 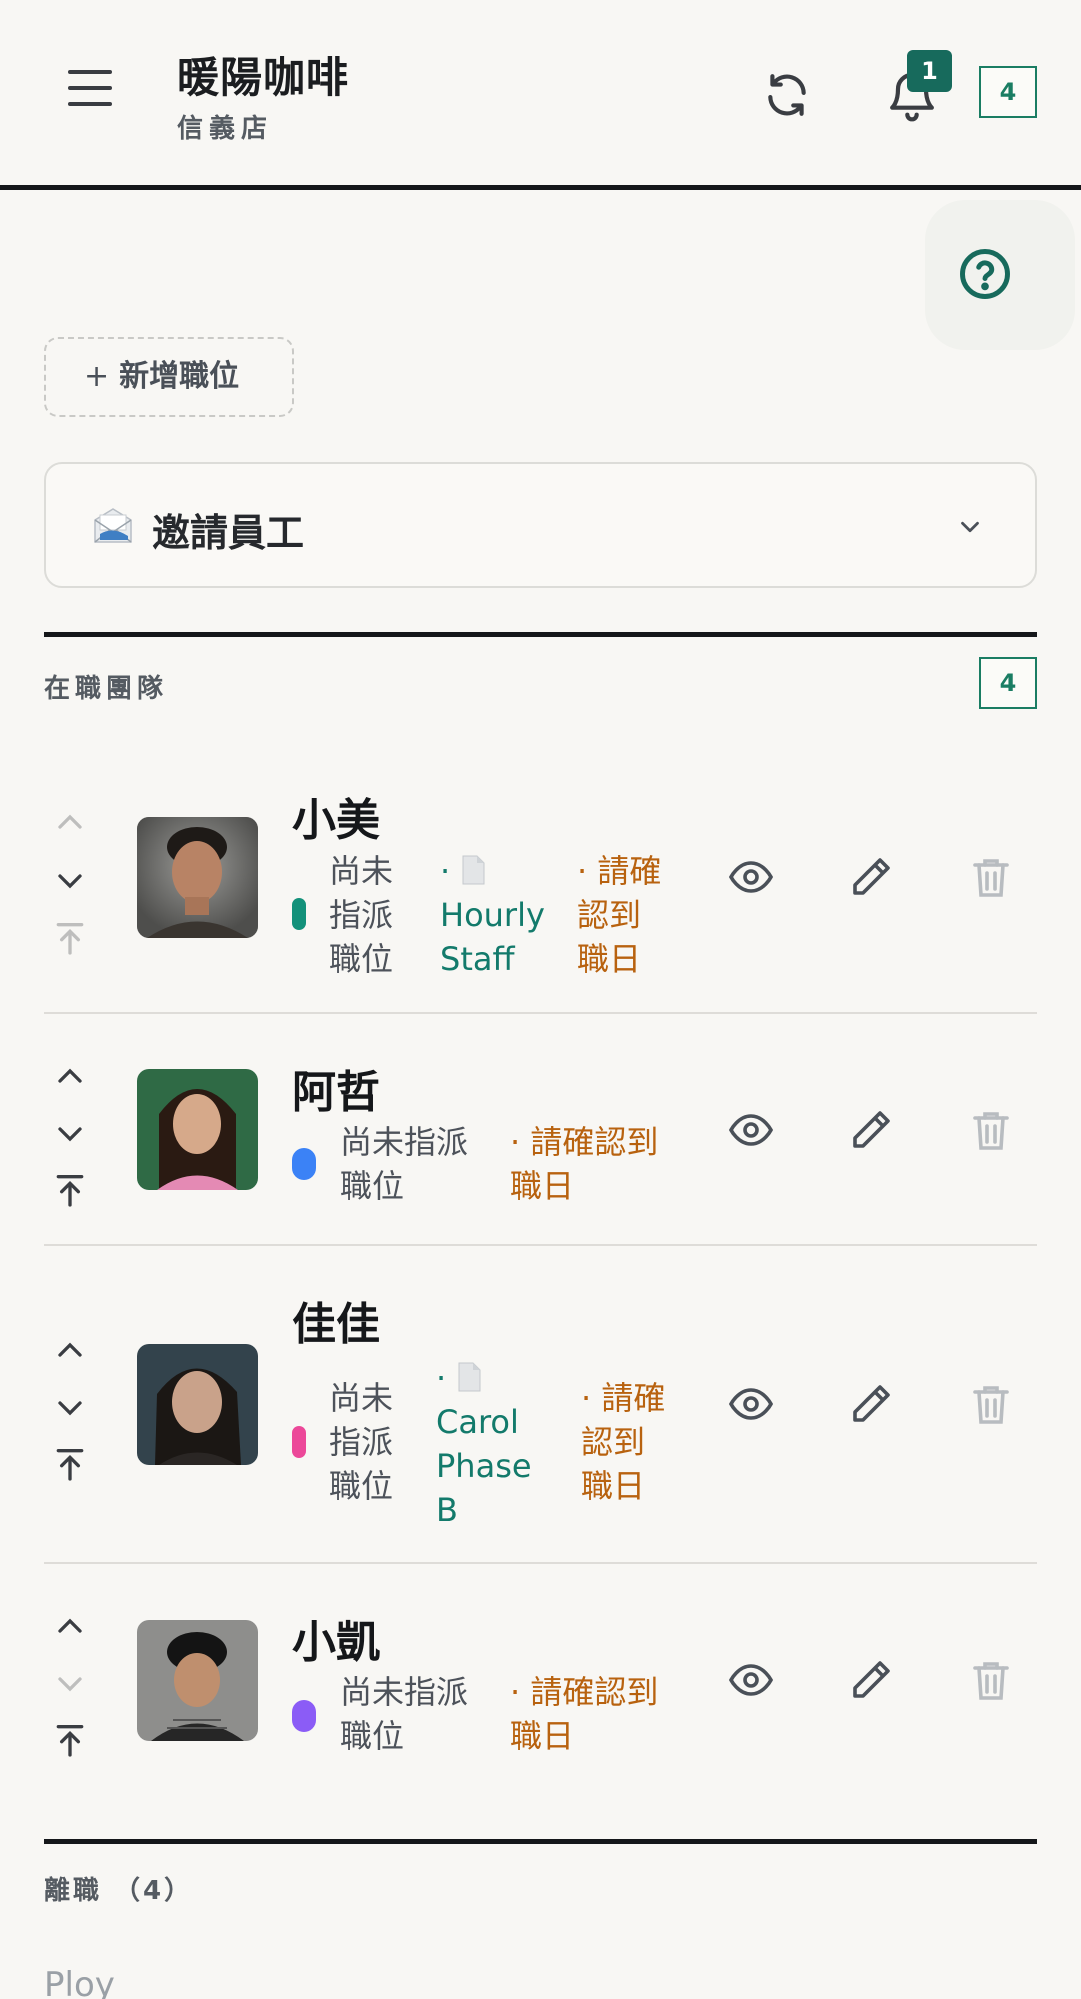 I want to click on template-link: · Carol Phase B, so click(x=484, y=1444).